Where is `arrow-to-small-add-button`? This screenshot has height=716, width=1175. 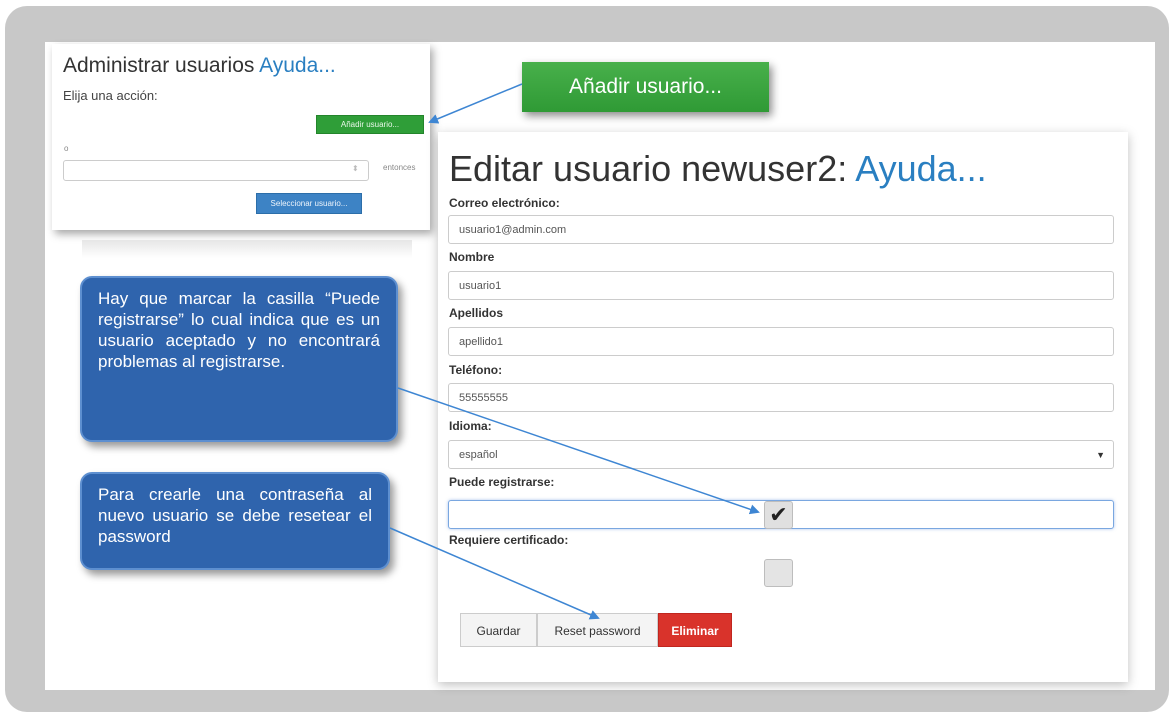
arrow-to-small-add-button is located at coordinates (475, 103).